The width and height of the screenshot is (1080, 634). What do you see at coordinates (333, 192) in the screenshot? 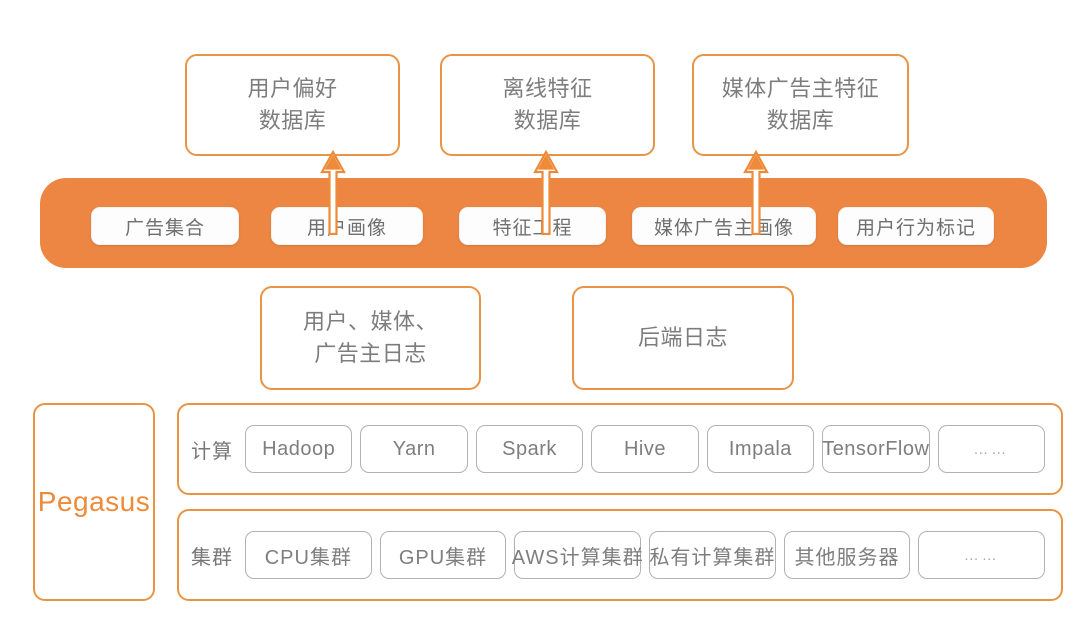
I see `arrow-user-profile-to-preference-db` at bounding box center [333, 192].